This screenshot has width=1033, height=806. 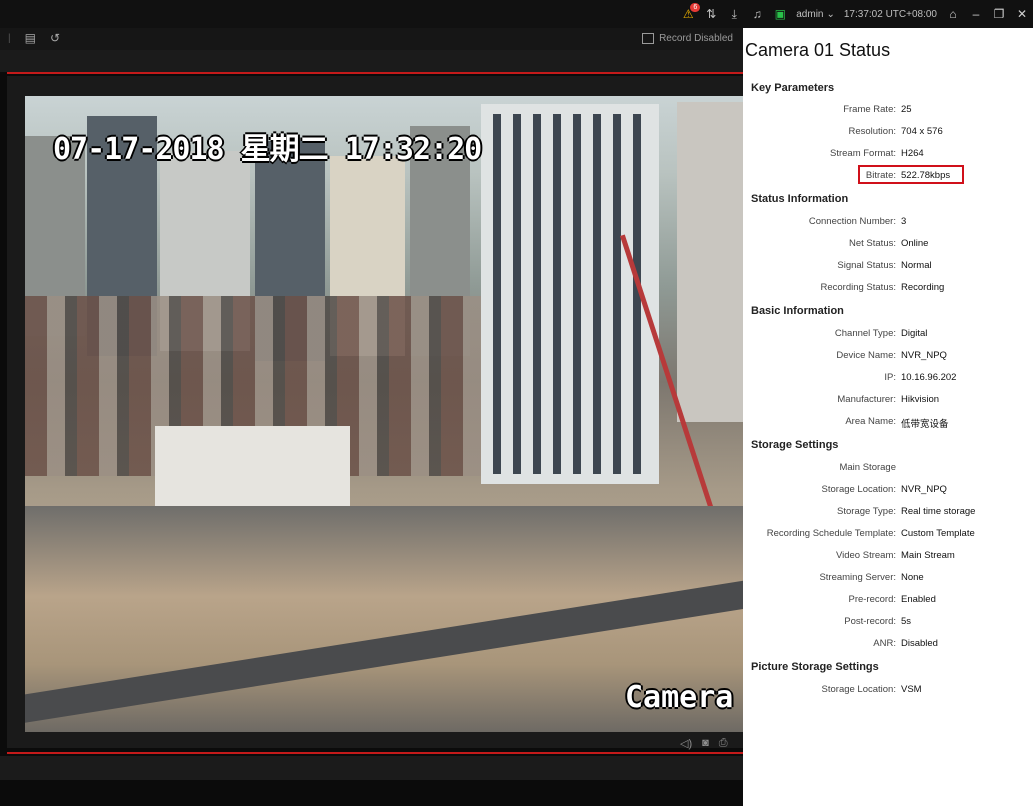 What do you see at coordinates (371, 61) in the screenshot?
I see `window-header-band` at bounding box center [371, 61].